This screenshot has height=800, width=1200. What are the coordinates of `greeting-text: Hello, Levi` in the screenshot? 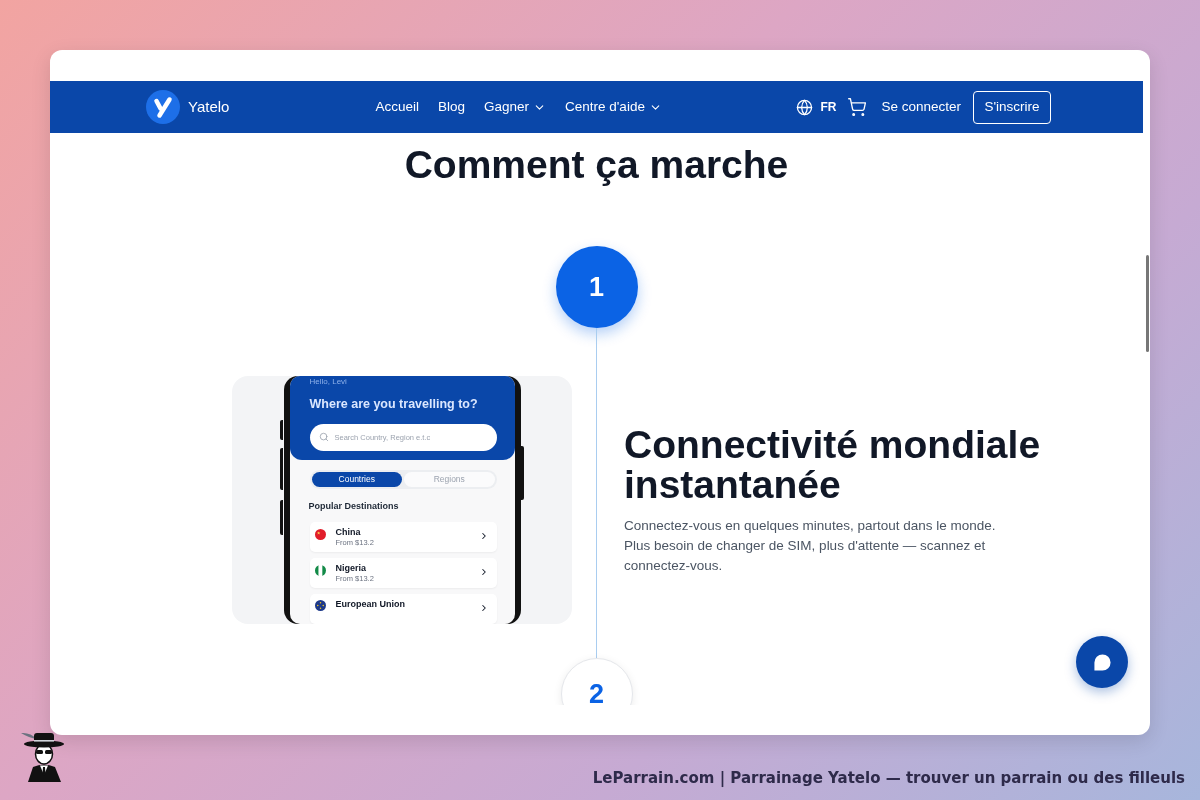 It's located at (328, 382).